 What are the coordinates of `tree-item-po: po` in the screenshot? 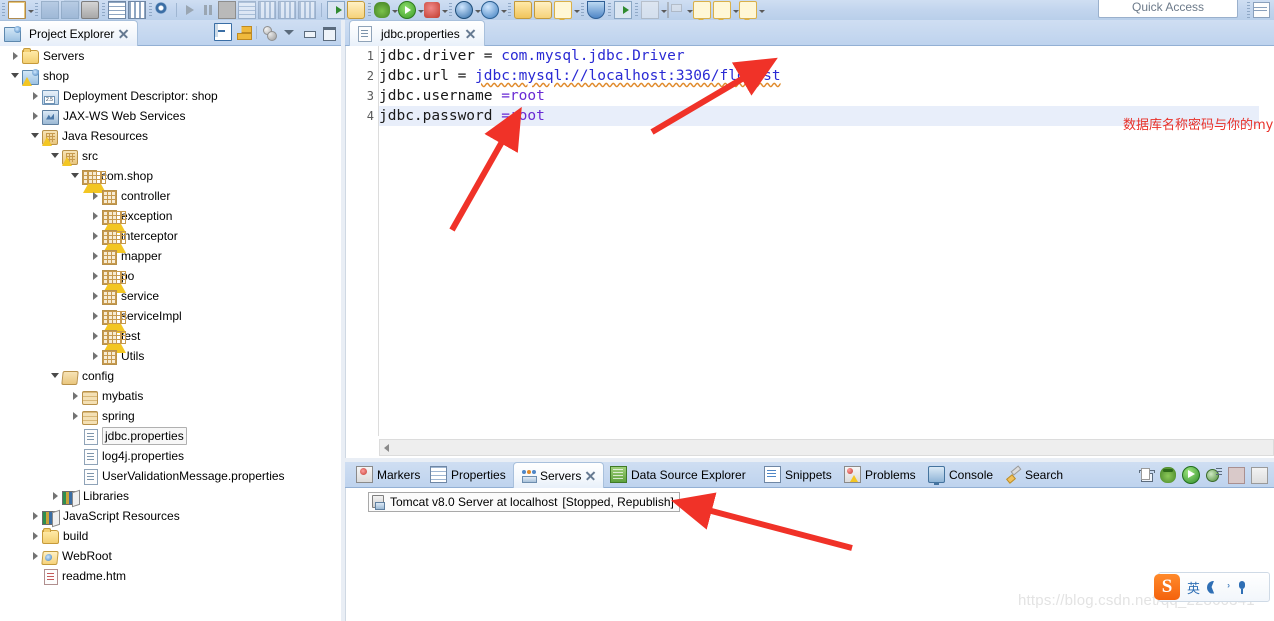 It's located at (170, 279).